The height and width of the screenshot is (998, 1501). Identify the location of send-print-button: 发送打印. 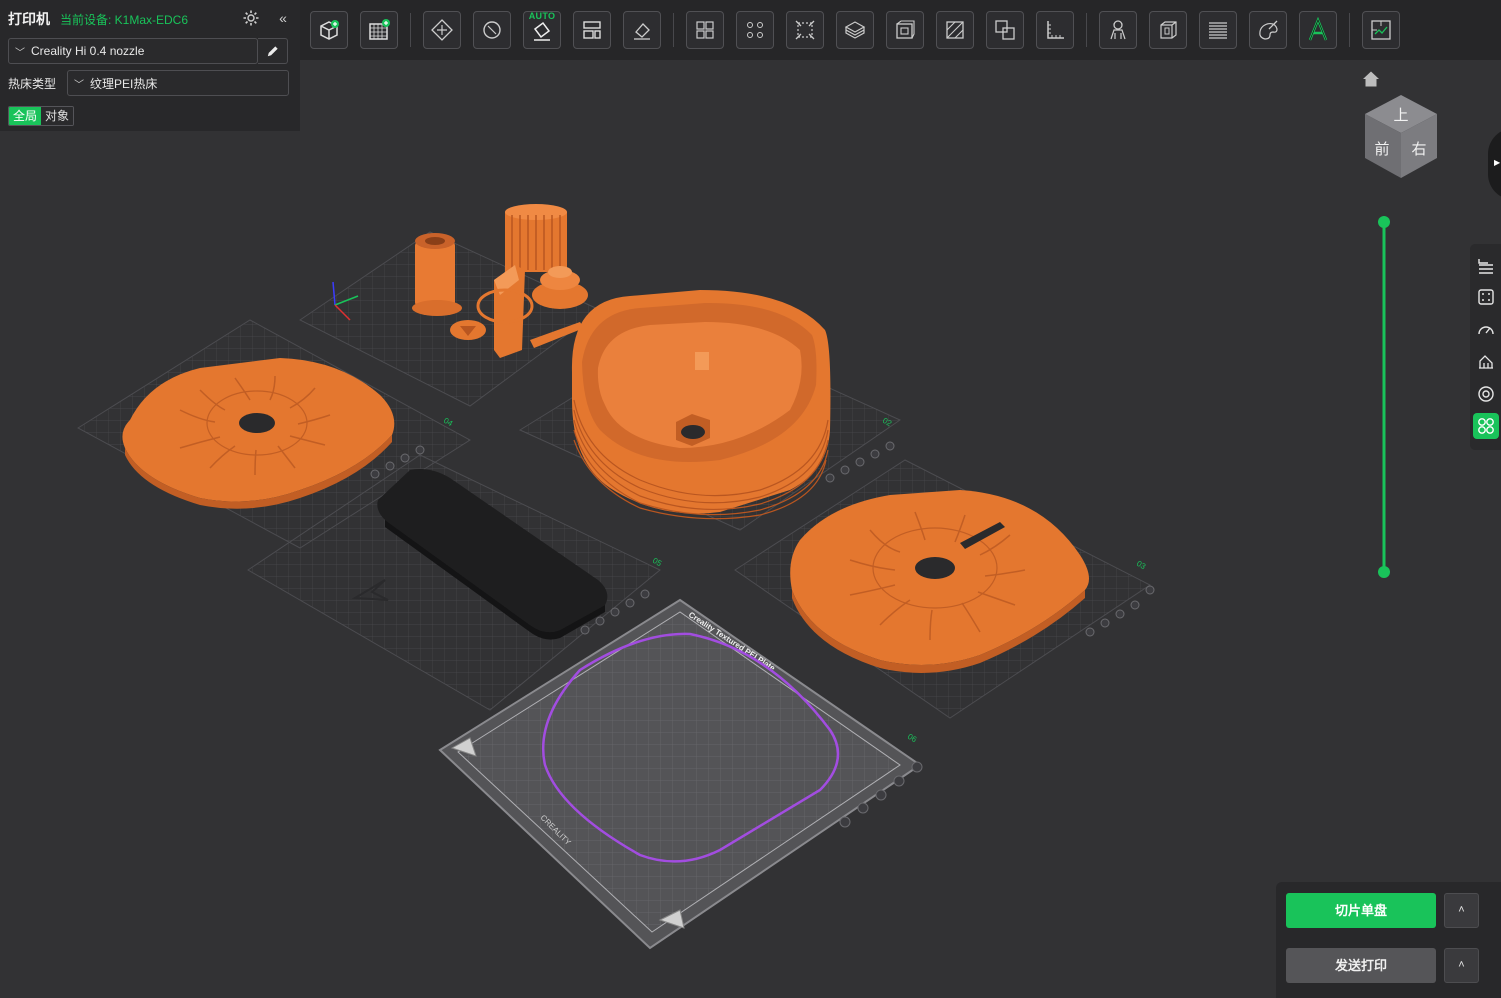
(1361, 965).